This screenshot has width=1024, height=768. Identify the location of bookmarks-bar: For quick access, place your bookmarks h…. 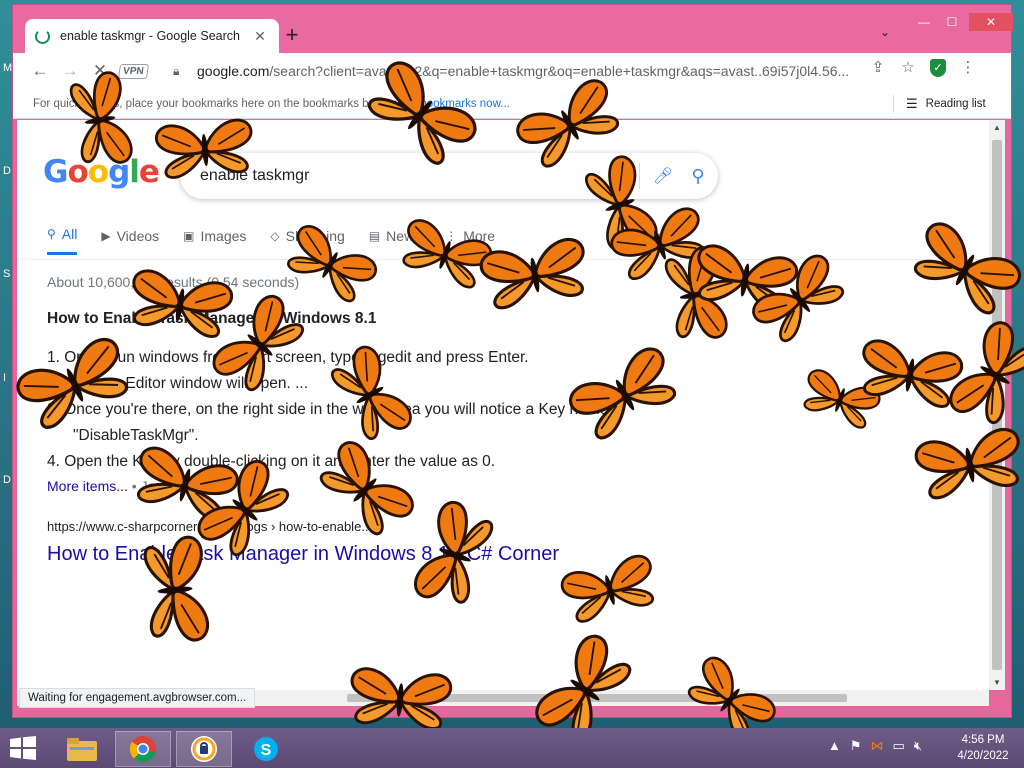
(512, 104).